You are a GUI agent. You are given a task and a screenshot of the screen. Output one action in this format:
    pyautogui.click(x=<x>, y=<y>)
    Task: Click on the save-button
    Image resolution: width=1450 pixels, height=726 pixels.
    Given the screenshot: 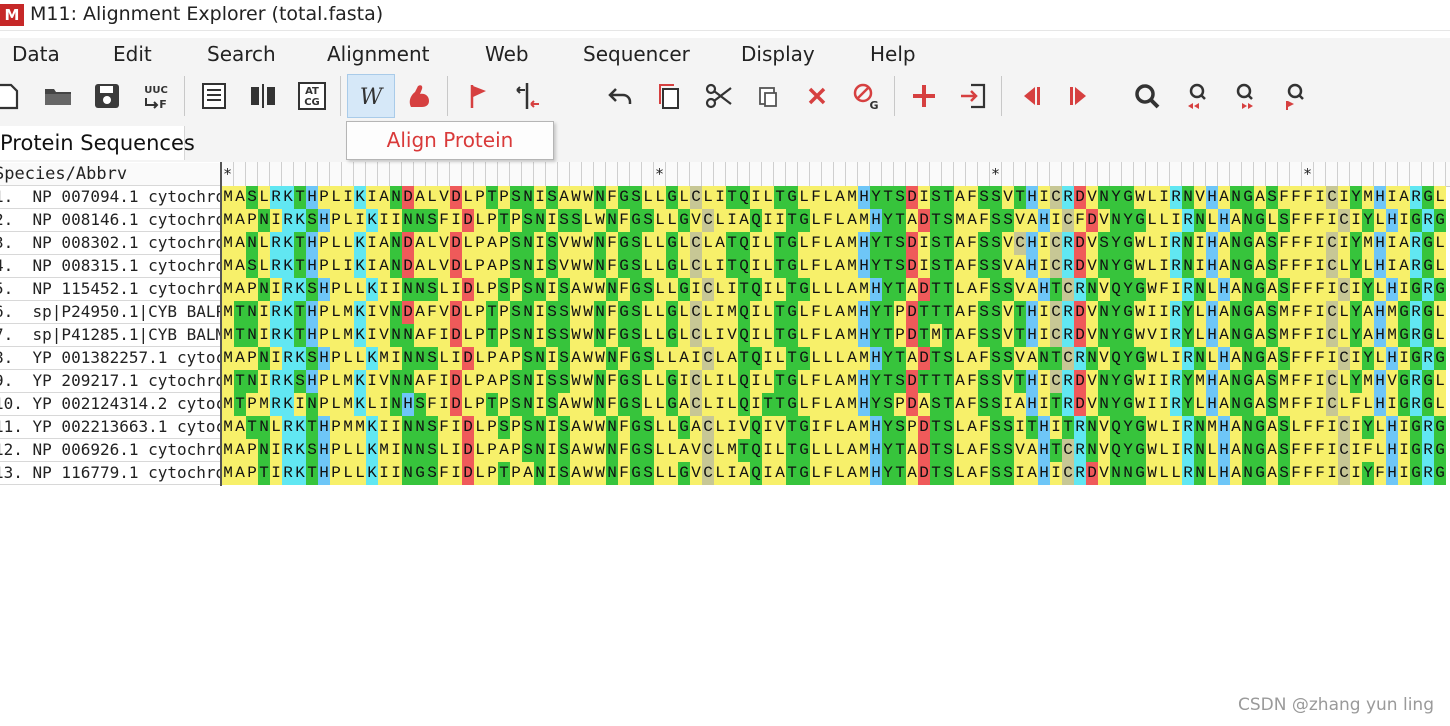 What is the action you would take?
    pyautogui.click(x=107, y=96)
    